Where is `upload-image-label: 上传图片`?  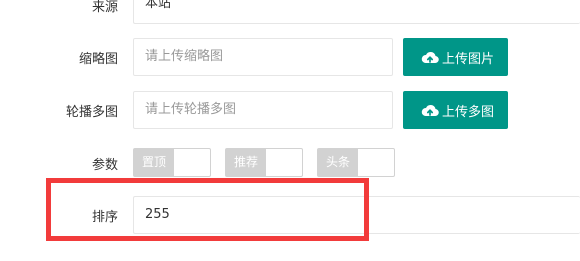 upload-image-label: 上传图片 is located at coordinates (468, 59).